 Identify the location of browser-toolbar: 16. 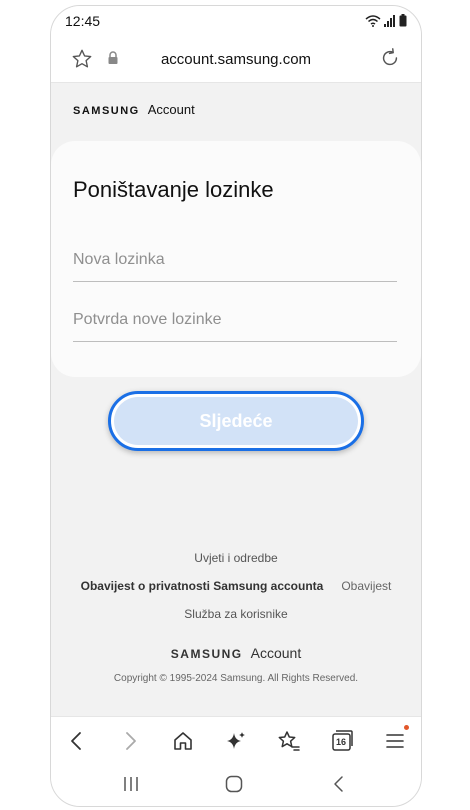
(236, 739).